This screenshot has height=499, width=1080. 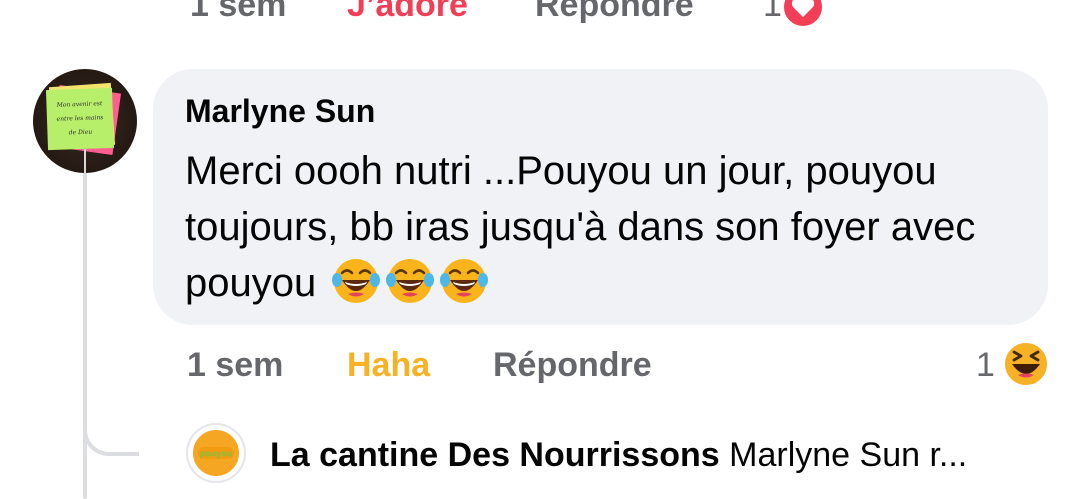 What do you see at coordinates (111, 428) in the screenshot?
I see `thread-elbow` at bounding box center [111, 428].